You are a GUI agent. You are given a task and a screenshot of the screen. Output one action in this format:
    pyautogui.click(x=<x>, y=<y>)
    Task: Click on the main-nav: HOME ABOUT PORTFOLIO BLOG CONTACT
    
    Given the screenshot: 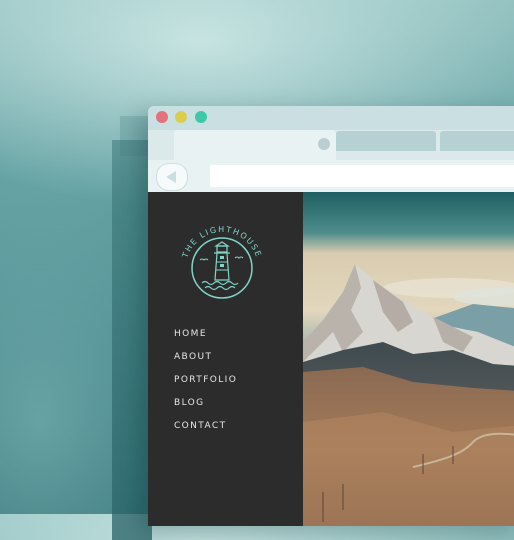 What is the action you would take?
    pyautogui.click(x=205, y=385)
    